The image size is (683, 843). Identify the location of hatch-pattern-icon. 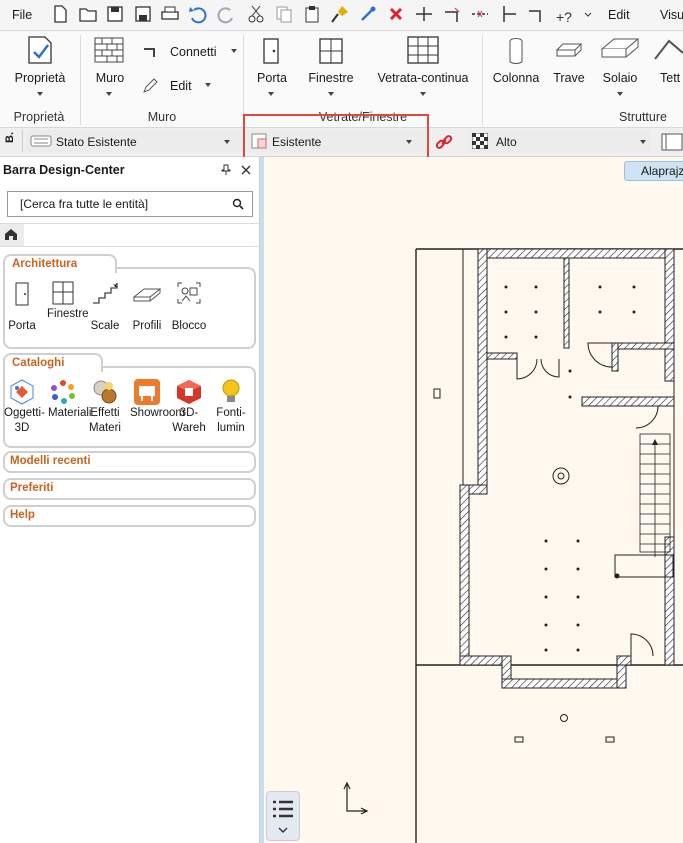
(480, 141).